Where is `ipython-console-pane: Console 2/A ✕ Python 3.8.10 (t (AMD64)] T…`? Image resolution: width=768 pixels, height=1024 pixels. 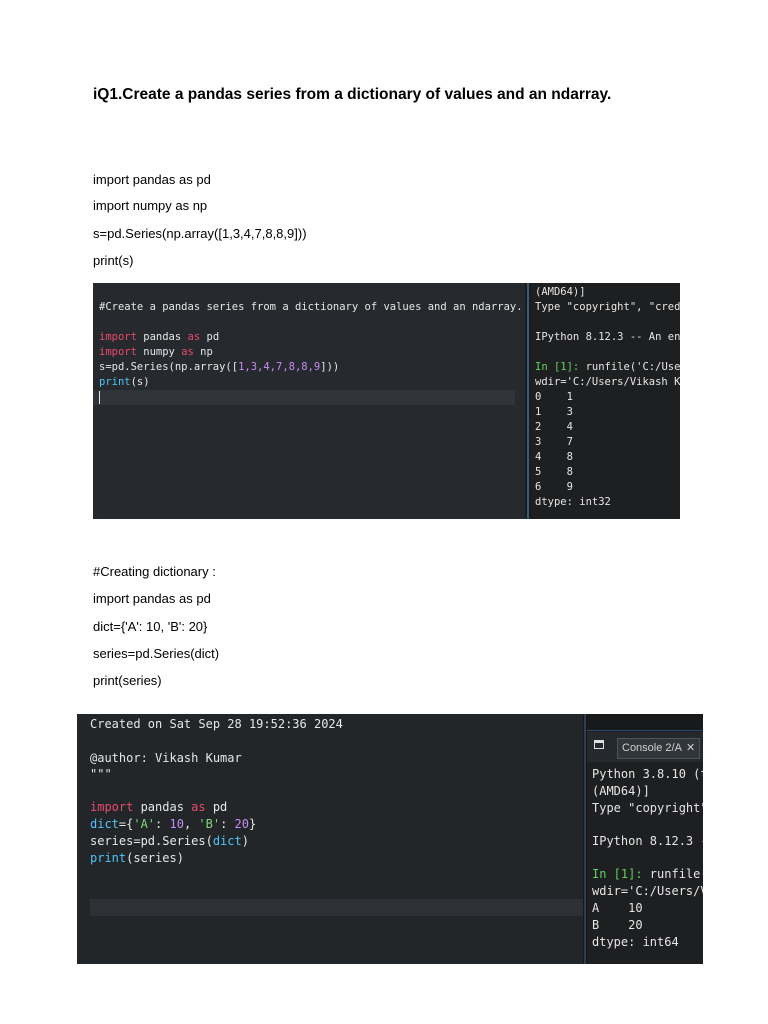
ipython-console-pane: Console 2/A ✕ Python 3.8.10 (t (AMD64)] T… is located at coordinates (645, 839).